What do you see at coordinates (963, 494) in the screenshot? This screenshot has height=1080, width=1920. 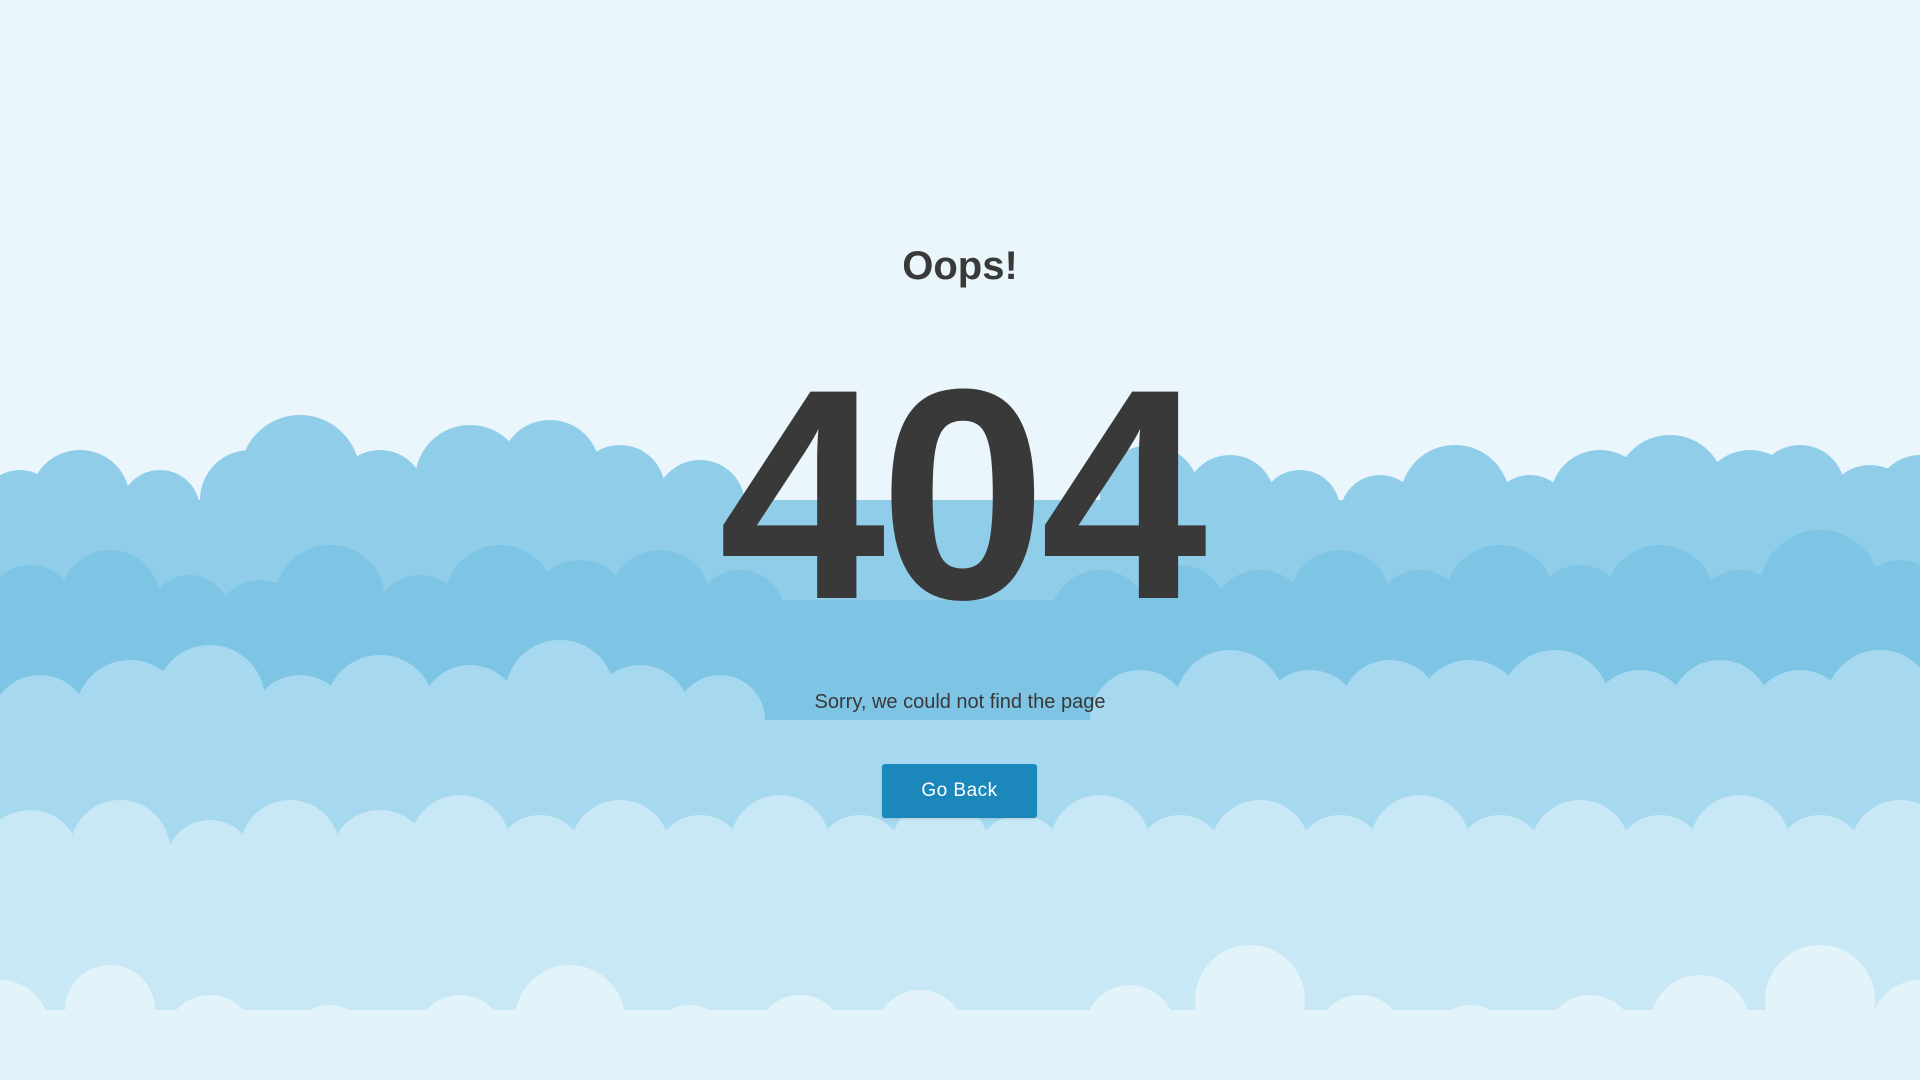 I see `error-code: 404` at bounding box center [963, 494].